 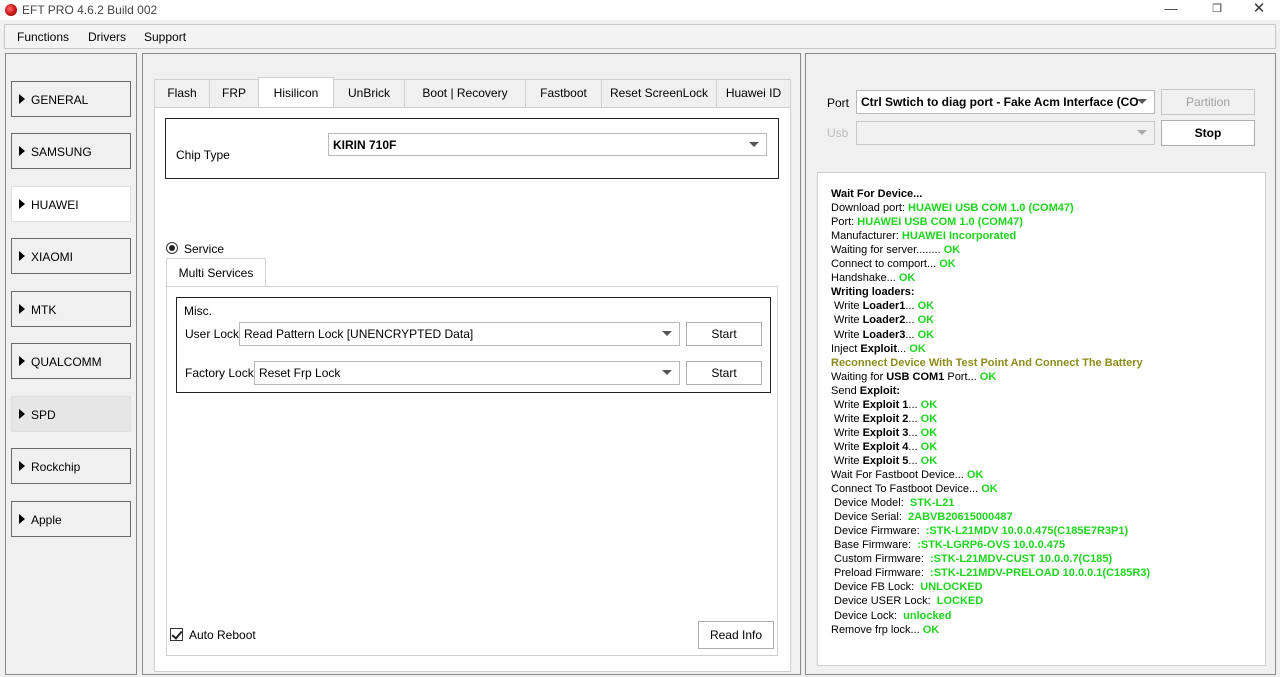 I want to click on tab-unbrick: UnBrick, so click(x=369, y=93).